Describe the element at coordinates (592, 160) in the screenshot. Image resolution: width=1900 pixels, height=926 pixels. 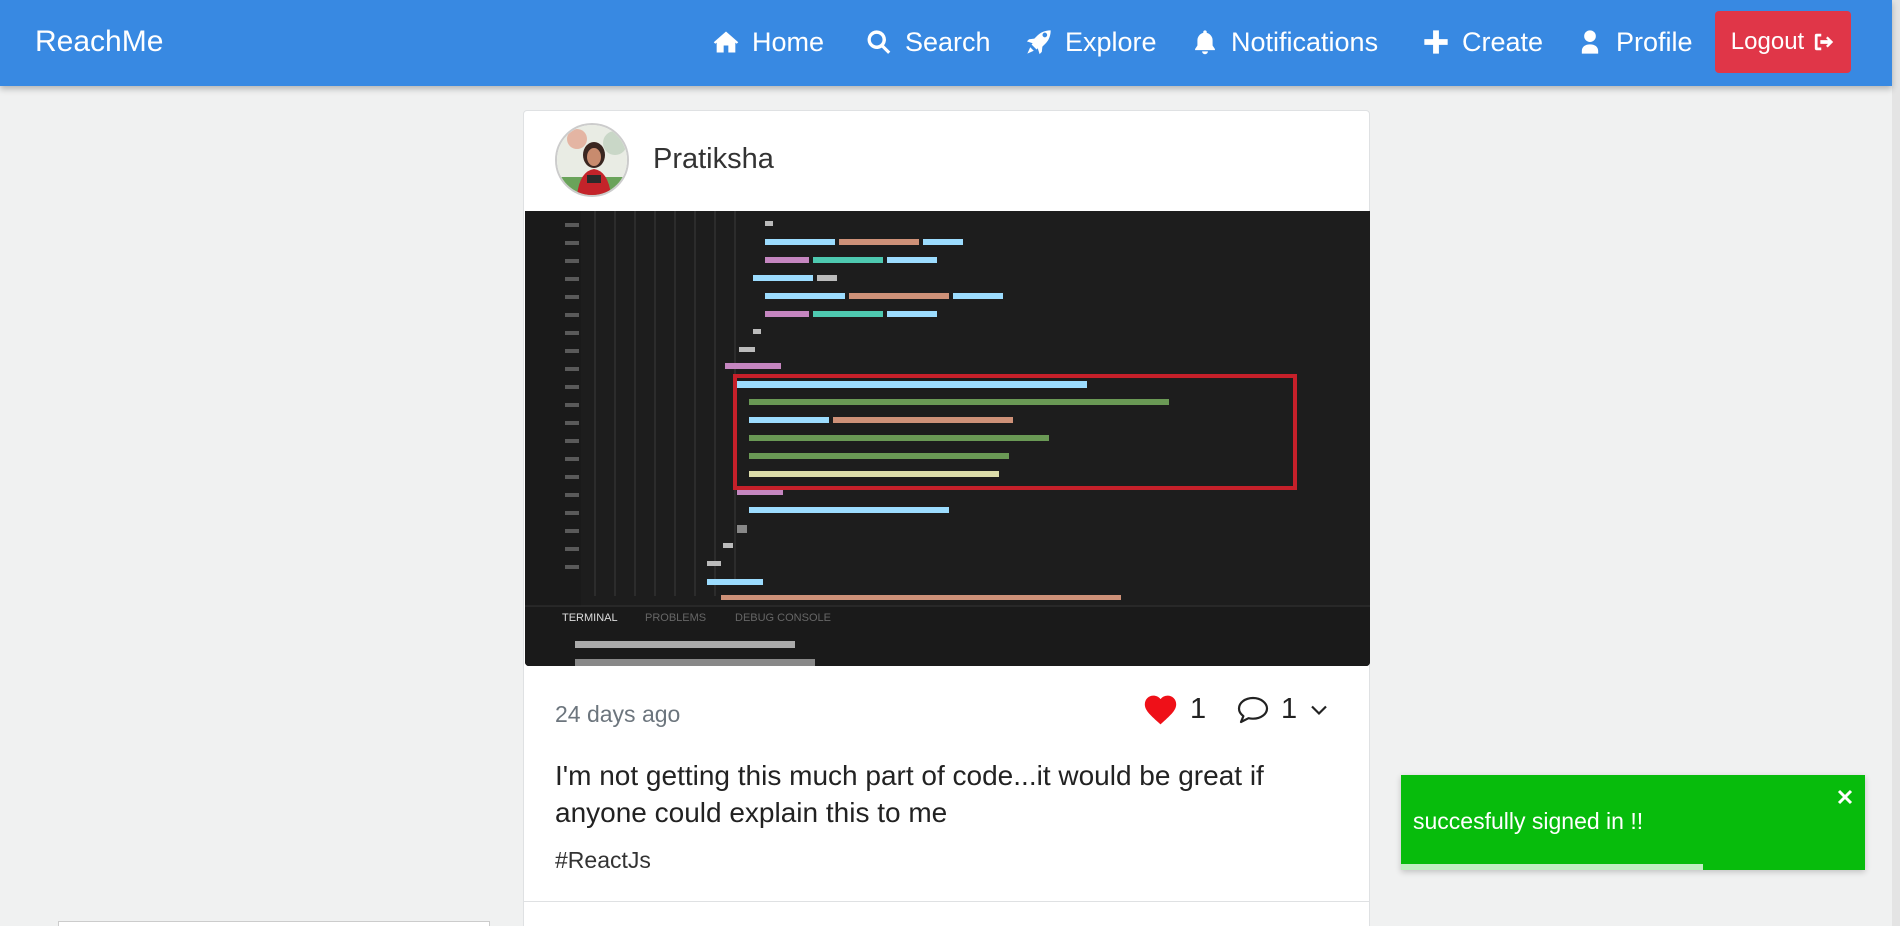
I see `avatar` at that location.